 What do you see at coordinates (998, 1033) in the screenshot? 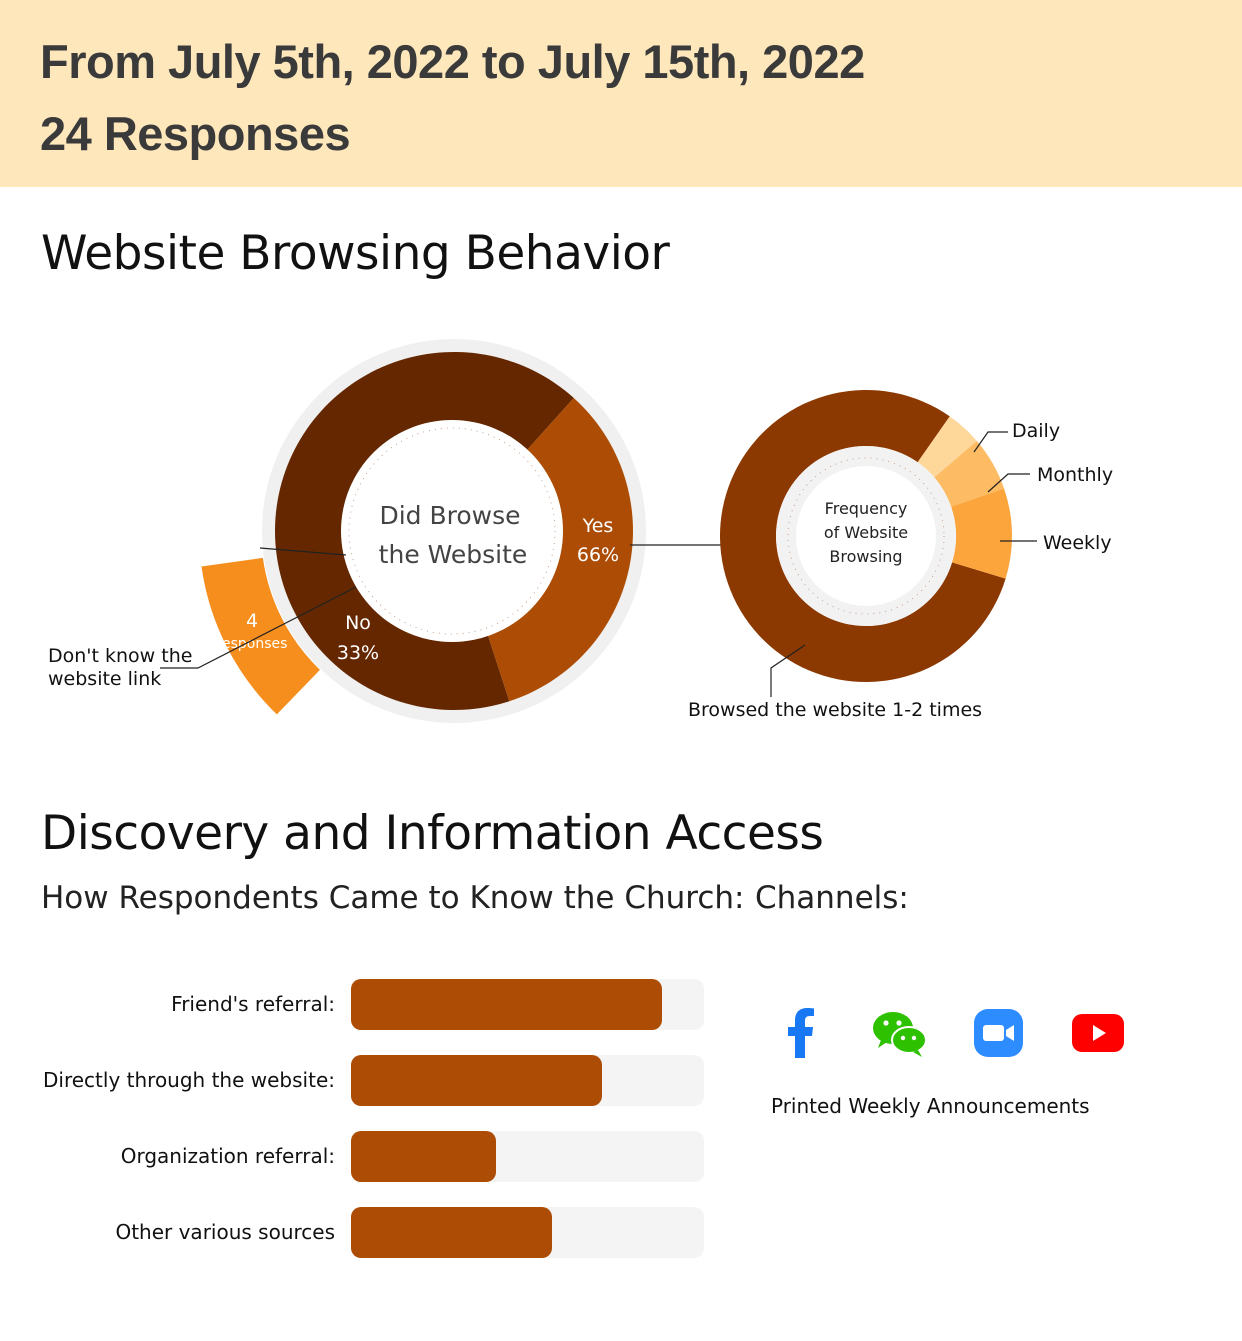
I see `zoom-icon` at bounding box center [998, 1033].